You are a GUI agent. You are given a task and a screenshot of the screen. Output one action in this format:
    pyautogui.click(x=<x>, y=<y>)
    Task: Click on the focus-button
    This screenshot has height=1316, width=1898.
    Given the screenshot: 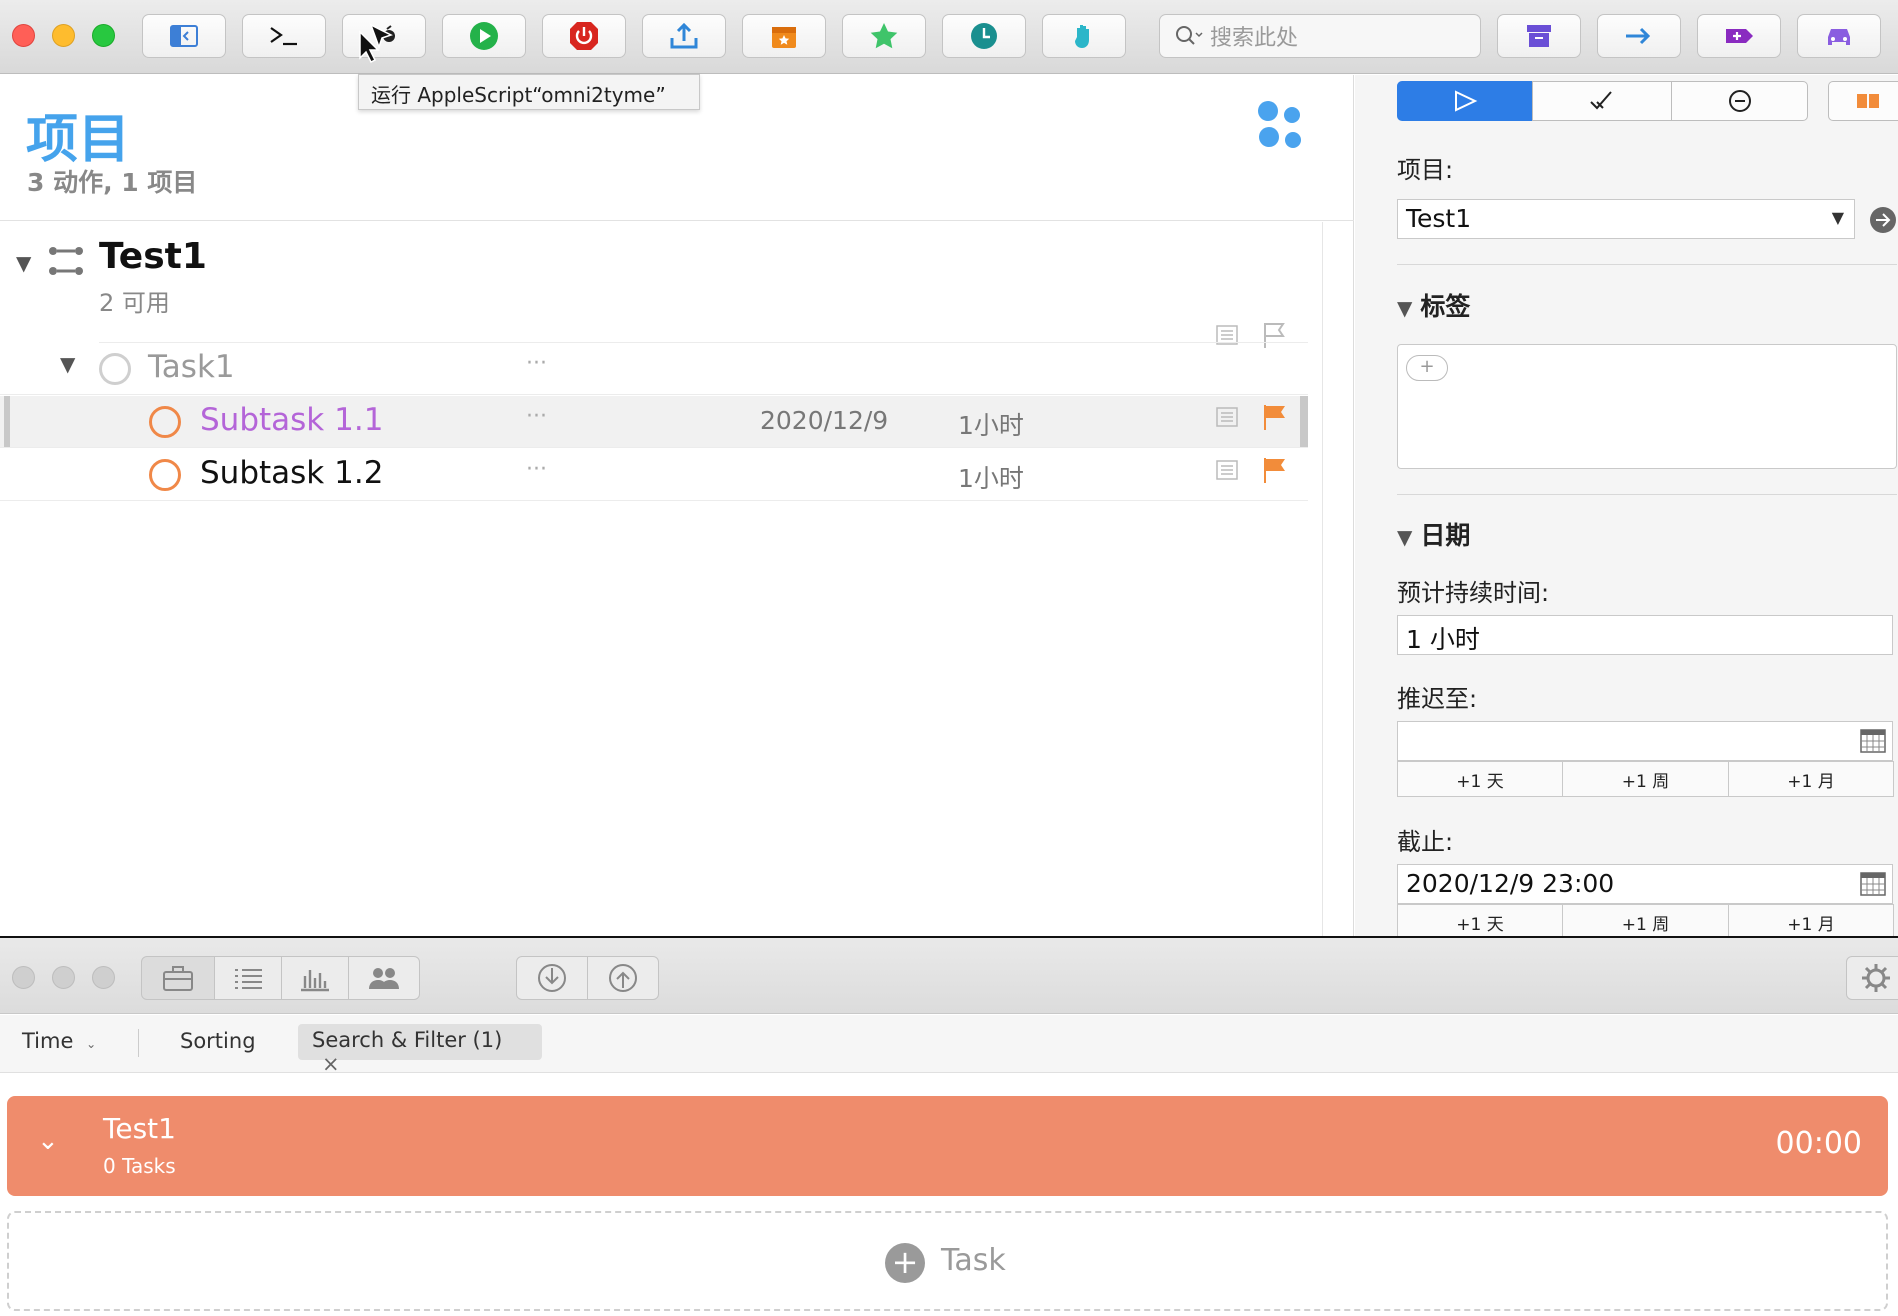 What is the action you would take?
    pyautogui.click(x=1084, y=36)
    